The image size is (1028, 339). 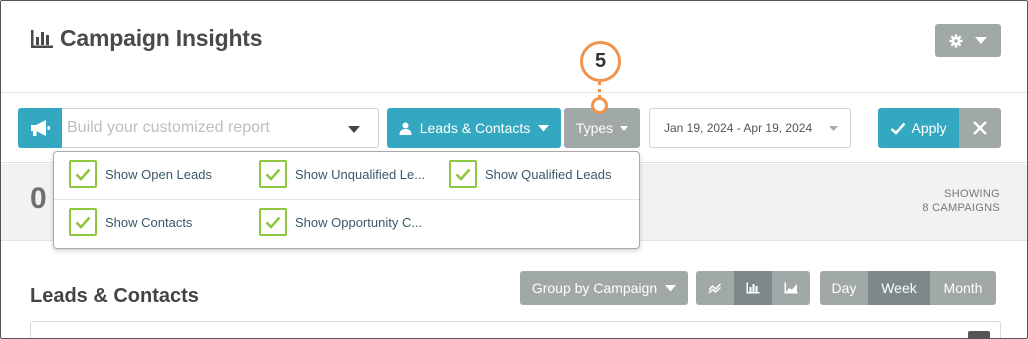 I want to click on option-label: Show Qualified Leads, so click(x=548, y=174).